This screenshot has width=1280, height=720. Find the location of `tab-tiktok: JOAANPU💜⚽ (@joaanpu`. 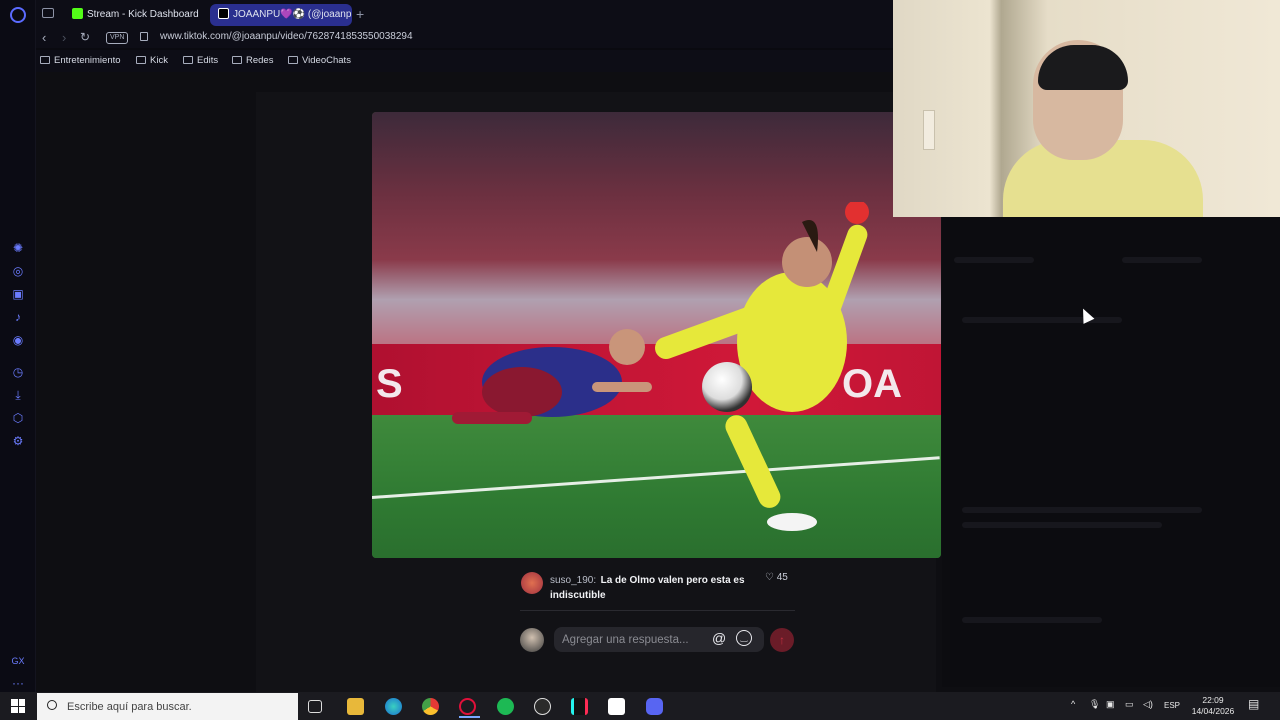

tab-tiktok: JOAANPU💜⚽ (@joaanpu is located at coordinates (281, 15).